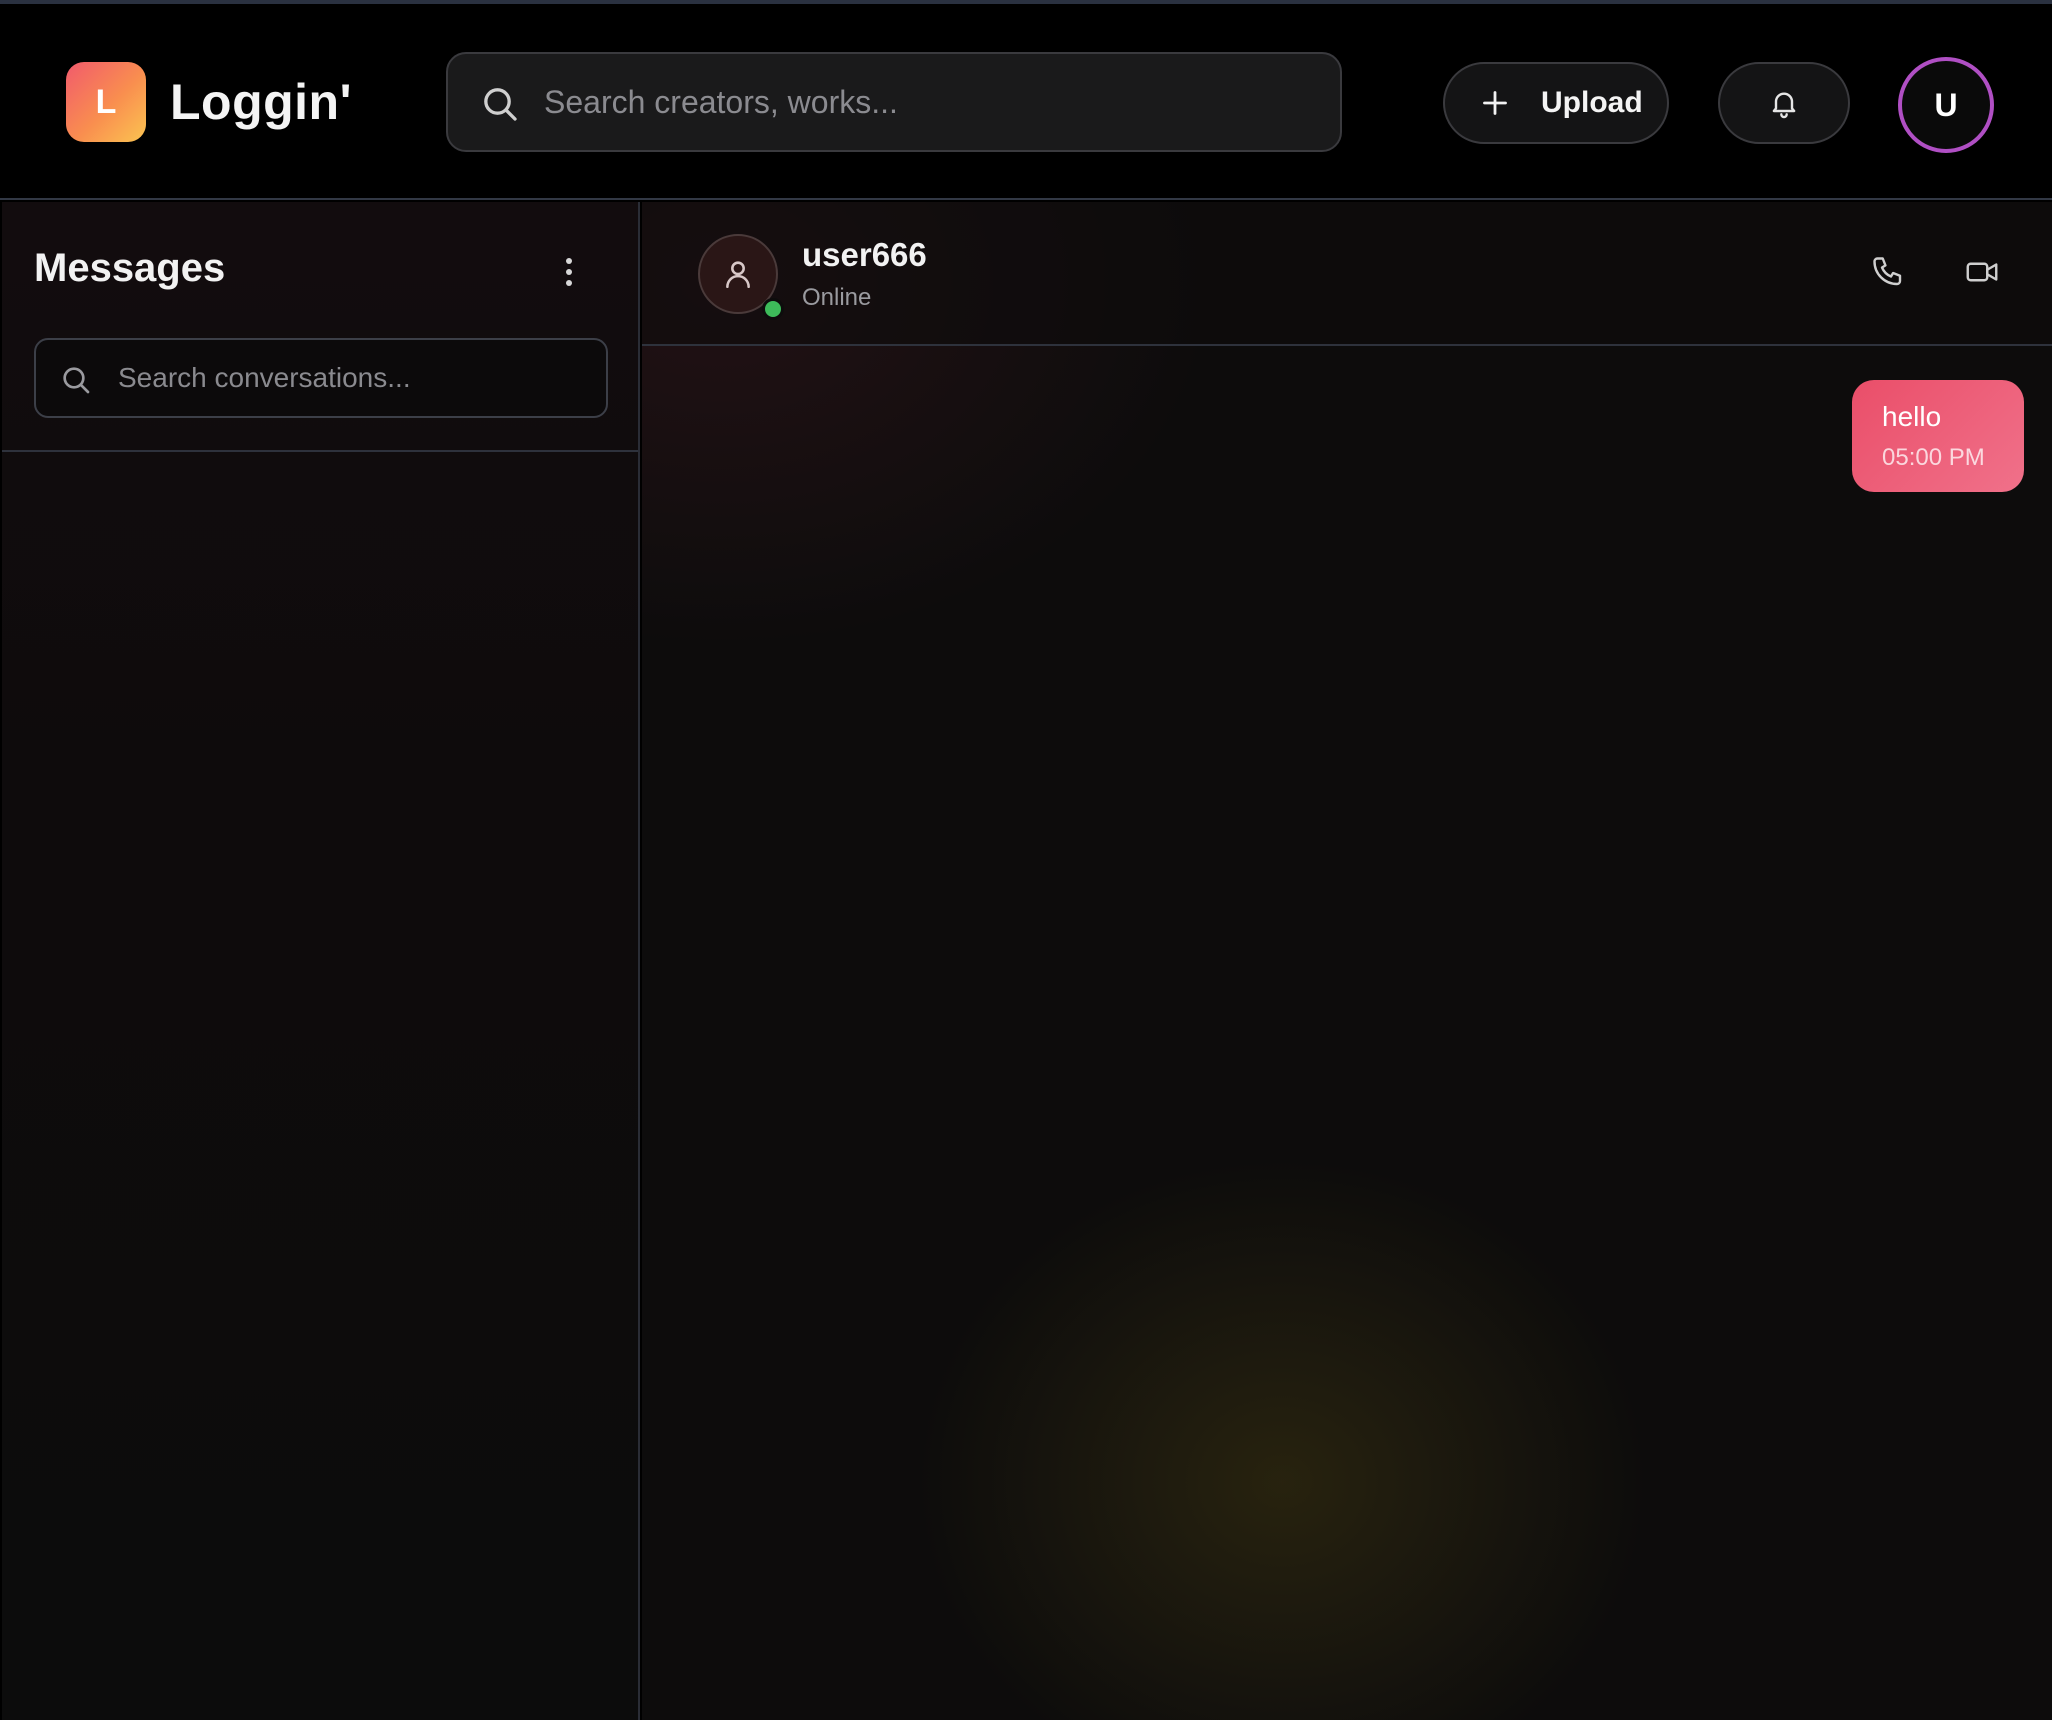  What do you see at coordinates (934, 102) in the screenshot?
I see `global-search-input` at bounding box center [934, 102].